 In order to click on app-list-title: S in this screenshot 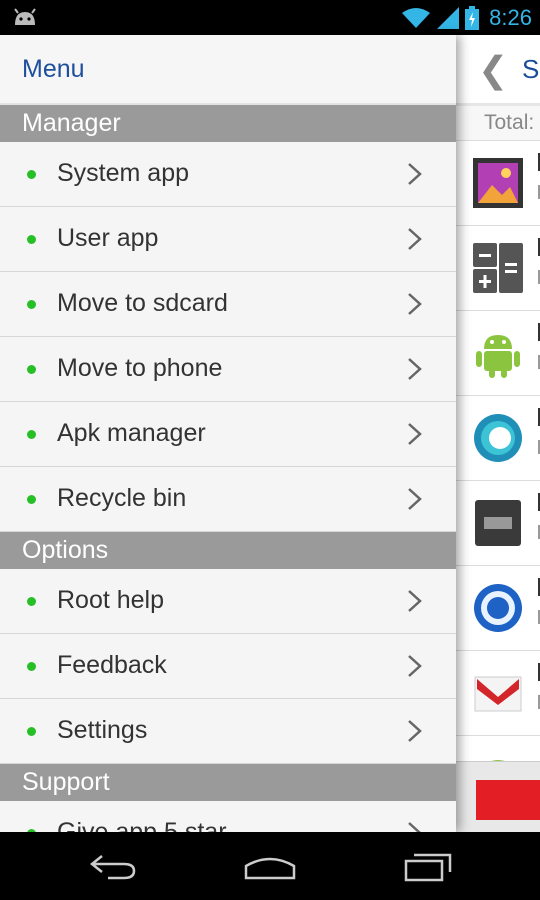, I will do `click(531, 69)`.